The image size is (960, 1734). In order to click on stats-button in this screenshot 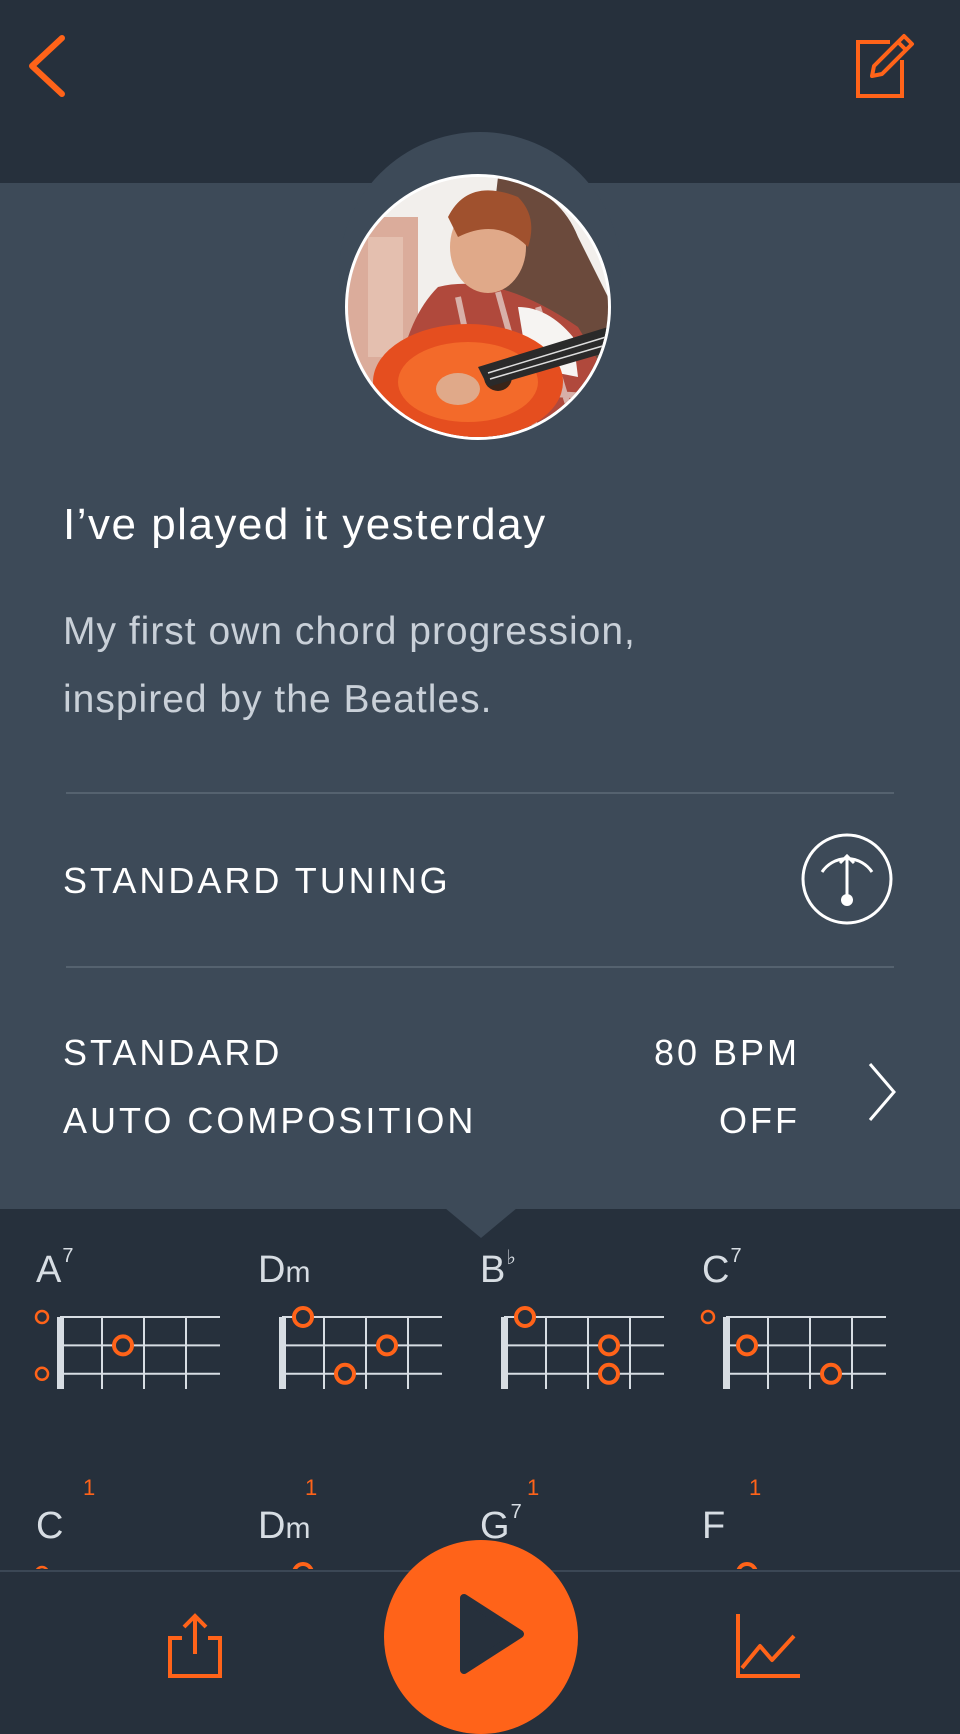, I will do `click(768, 1646)`.